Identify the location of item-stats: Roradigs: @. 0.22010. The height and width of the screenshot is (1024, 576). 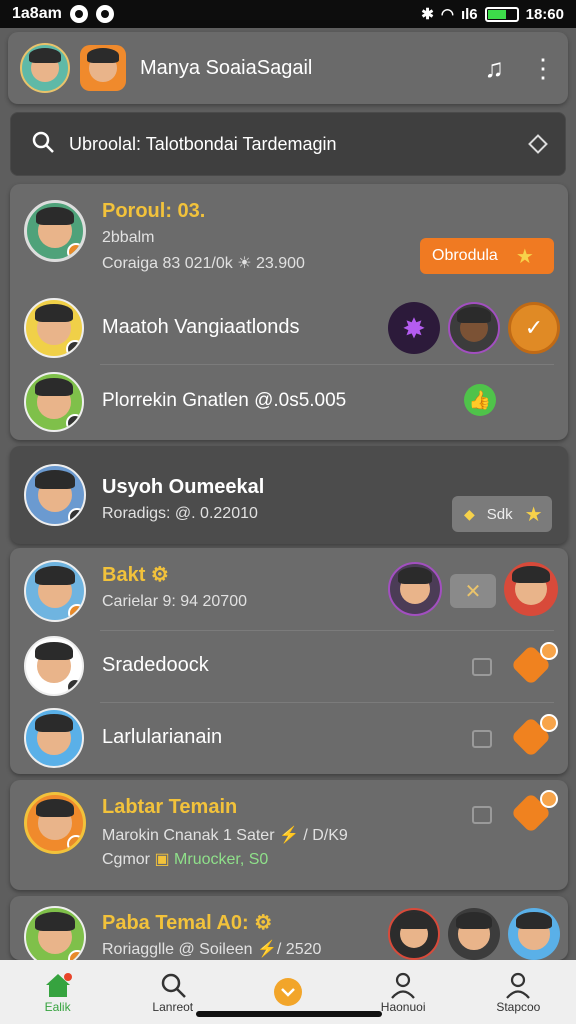
(180, 513).